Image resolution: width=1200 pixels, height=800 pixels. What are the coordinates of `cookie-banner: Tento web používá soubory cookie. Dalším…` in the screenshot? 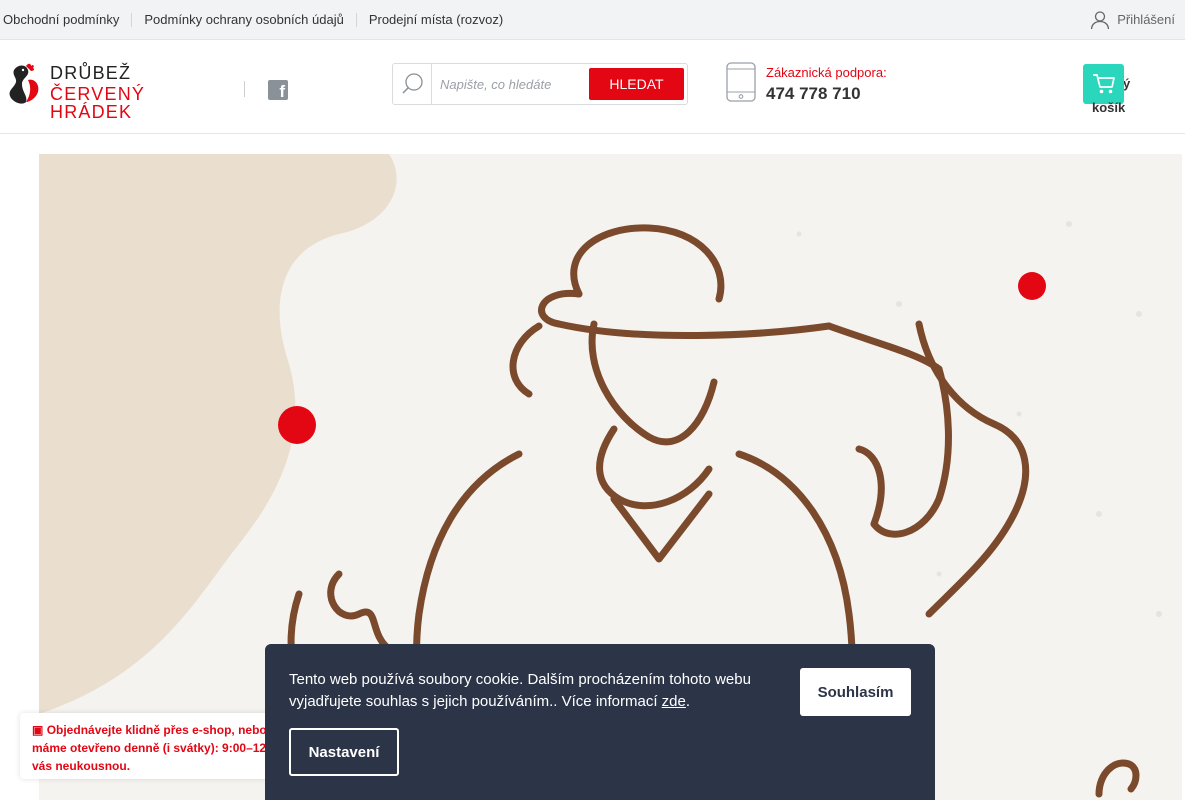 It's located at (600, 722).